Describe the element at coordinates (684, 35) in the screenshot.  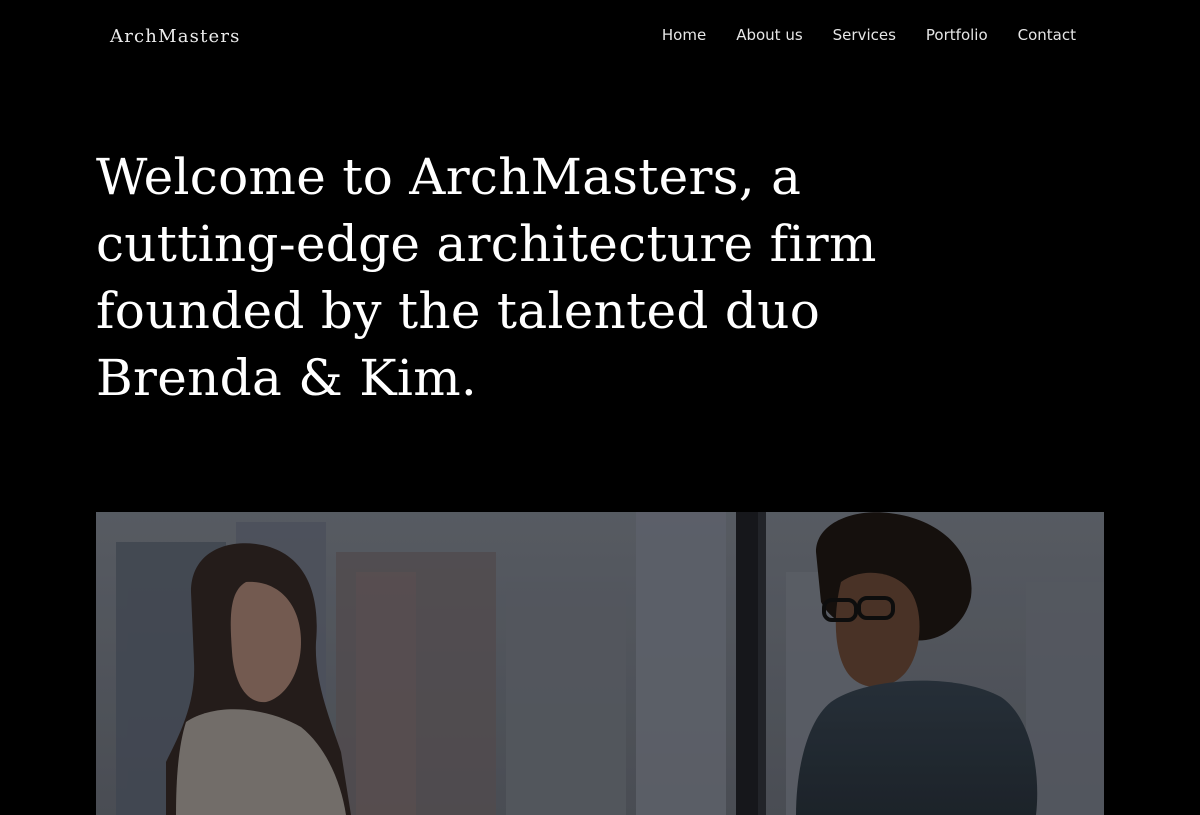
I see `nav-link-home: Home` at that location.